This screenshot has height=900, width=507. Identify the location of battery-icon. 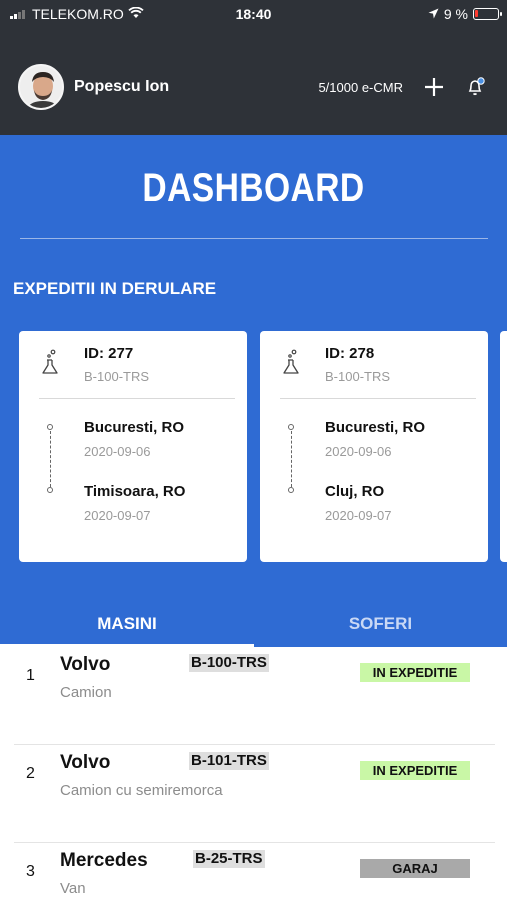
(487, 14).